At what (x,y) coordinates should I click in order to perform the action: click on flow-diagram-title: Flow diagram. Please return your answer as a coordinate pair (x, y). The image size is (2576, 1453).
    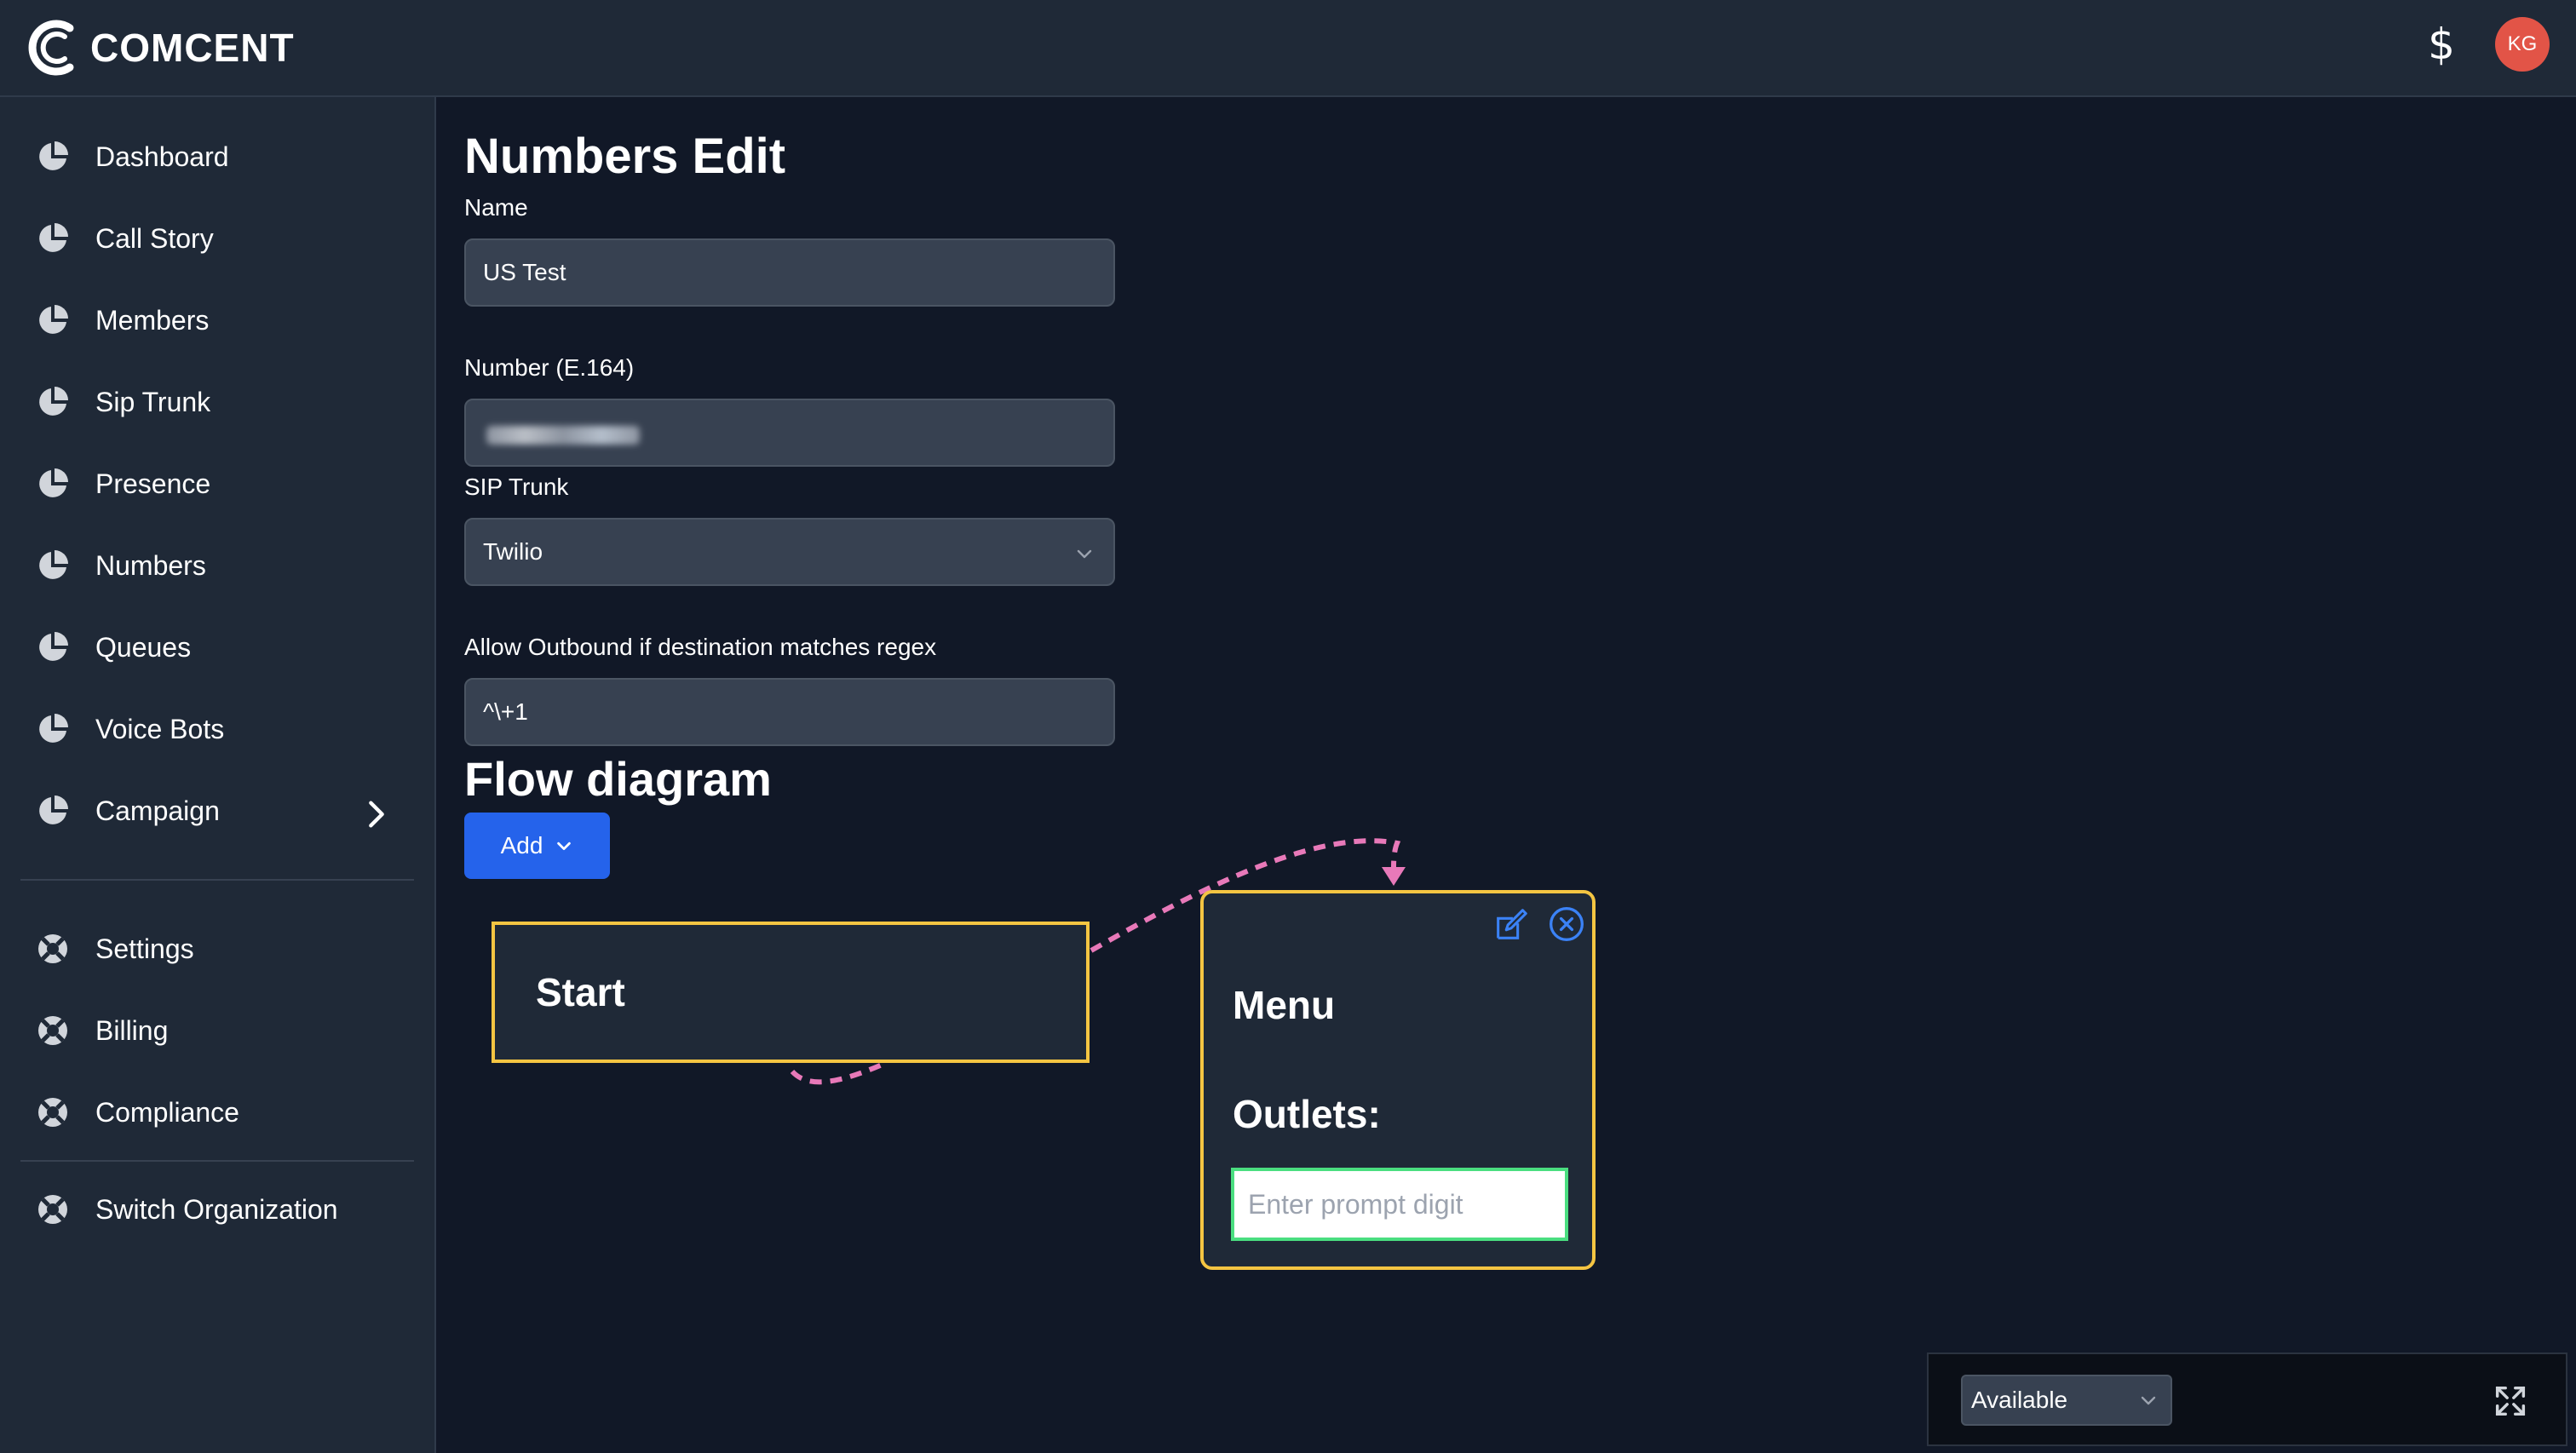
    Looking at the image, I should click on (618, 779).